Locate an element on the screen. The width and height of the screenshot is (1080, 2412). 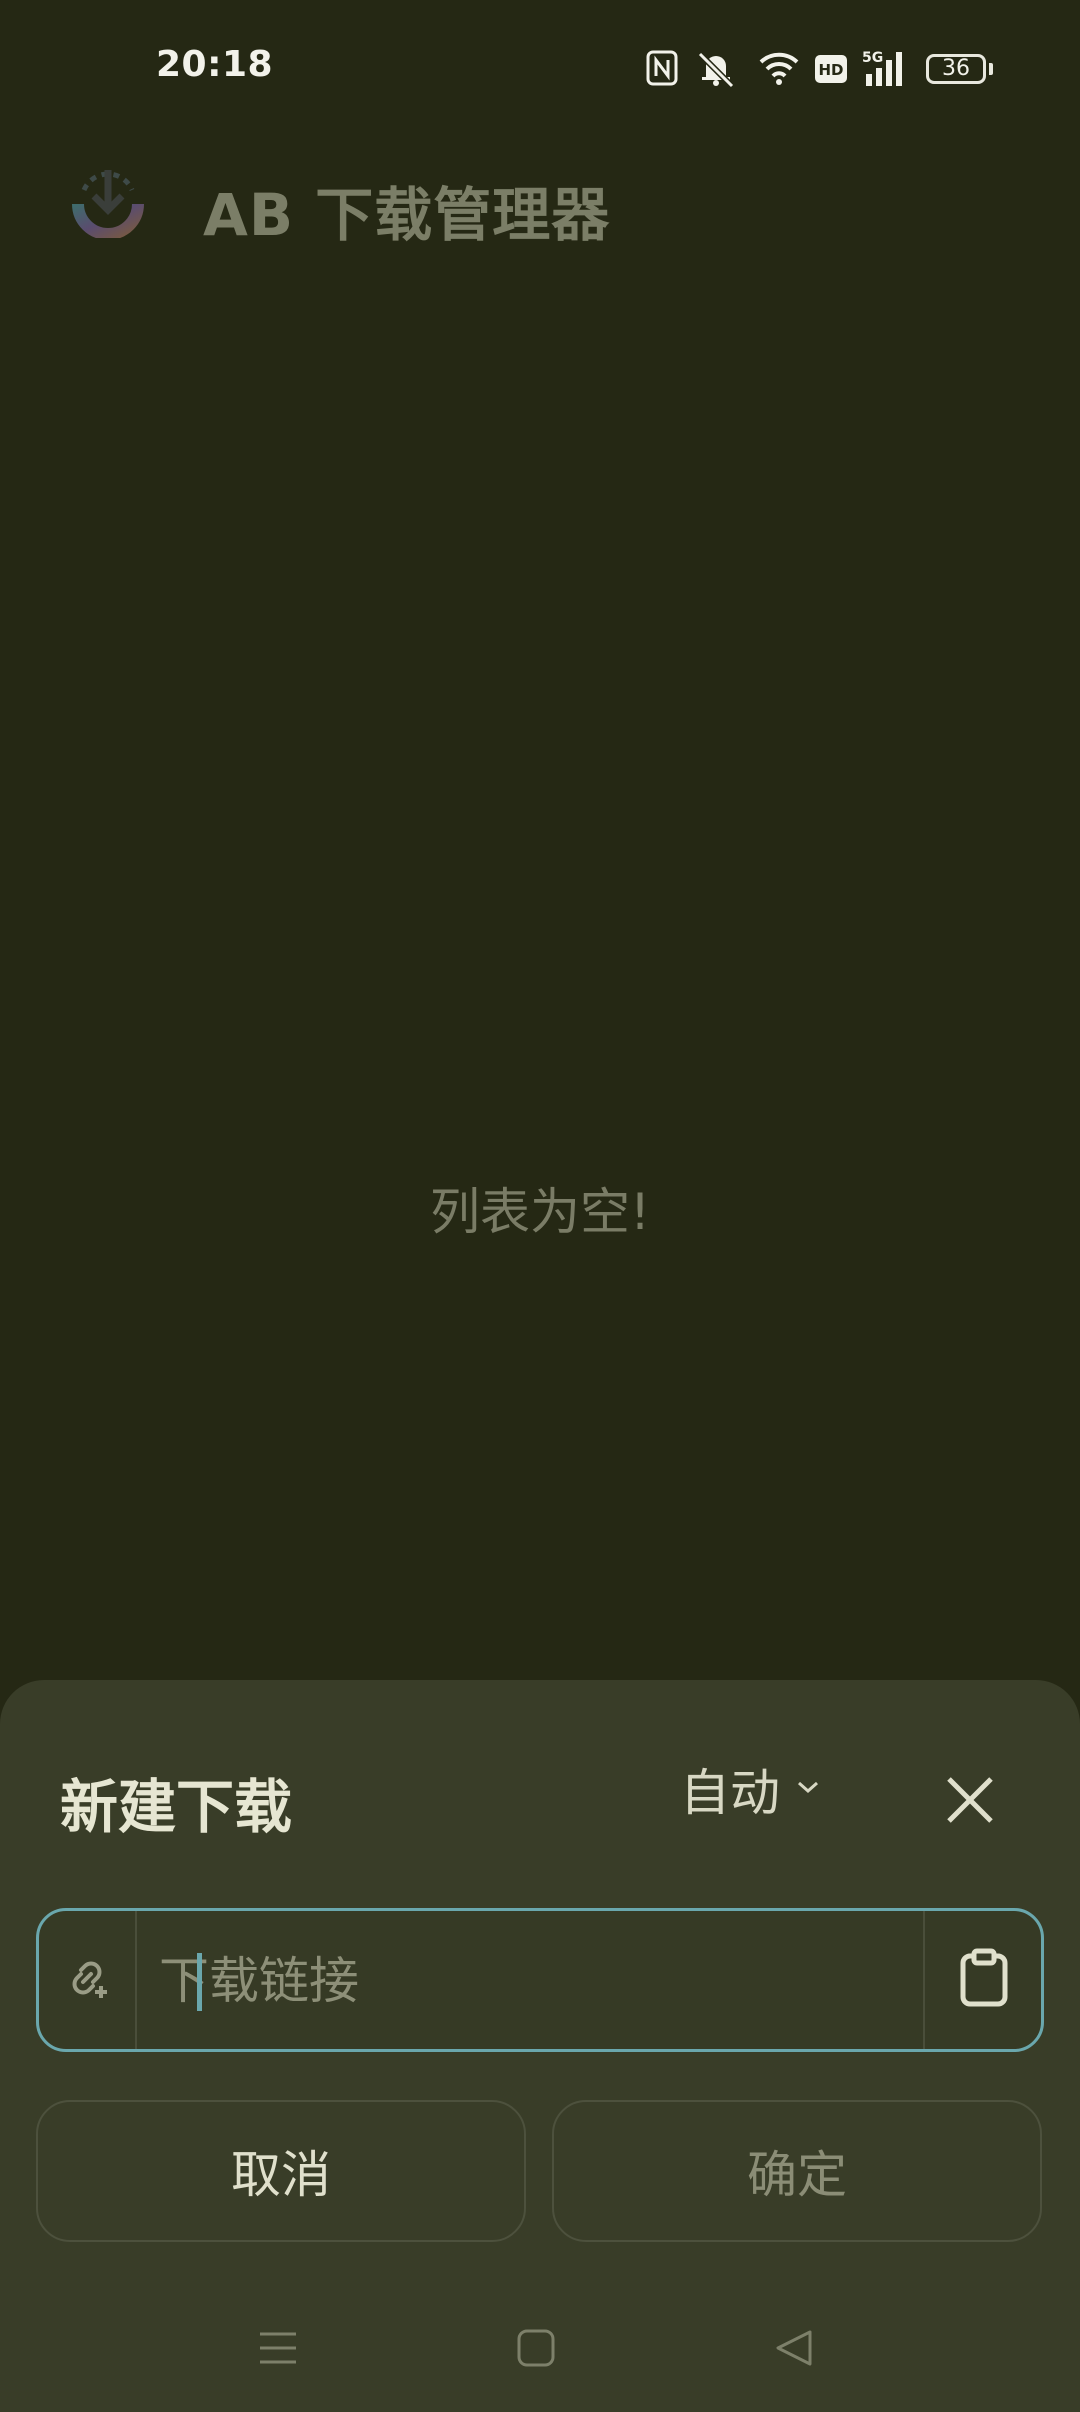
url-input is located at coordinates (549, 1981).